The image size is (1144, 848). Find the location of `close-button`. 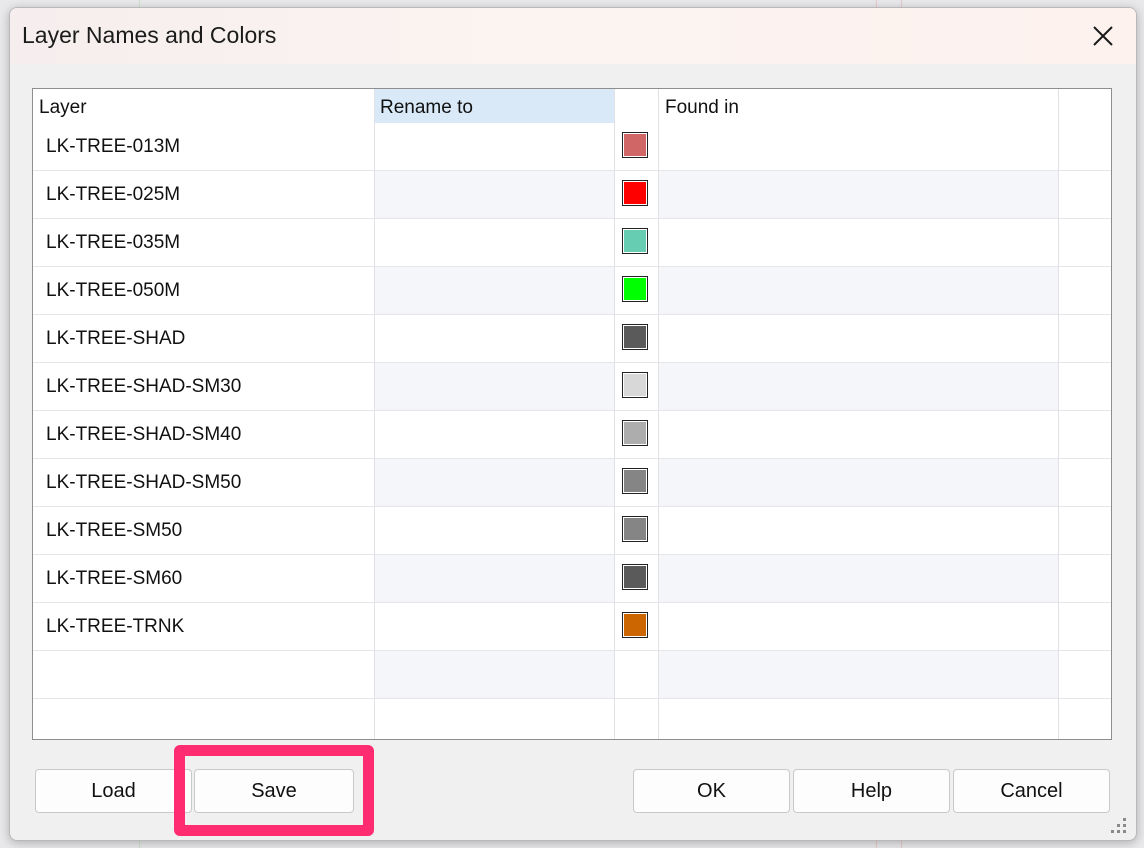

close-button is located at coordinates (1103, 36).